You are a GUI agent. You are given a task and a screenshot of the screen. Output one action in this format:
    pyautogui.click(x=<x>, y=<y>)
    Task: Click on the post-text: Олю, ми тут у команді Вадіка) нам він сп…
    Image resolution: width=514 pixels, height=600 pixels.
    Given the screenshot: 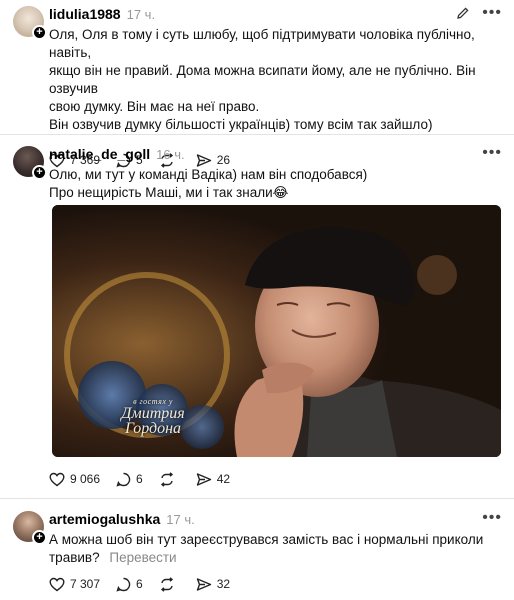 What is the action you would take?
    pyautogui.click(x=275, y=184)
    